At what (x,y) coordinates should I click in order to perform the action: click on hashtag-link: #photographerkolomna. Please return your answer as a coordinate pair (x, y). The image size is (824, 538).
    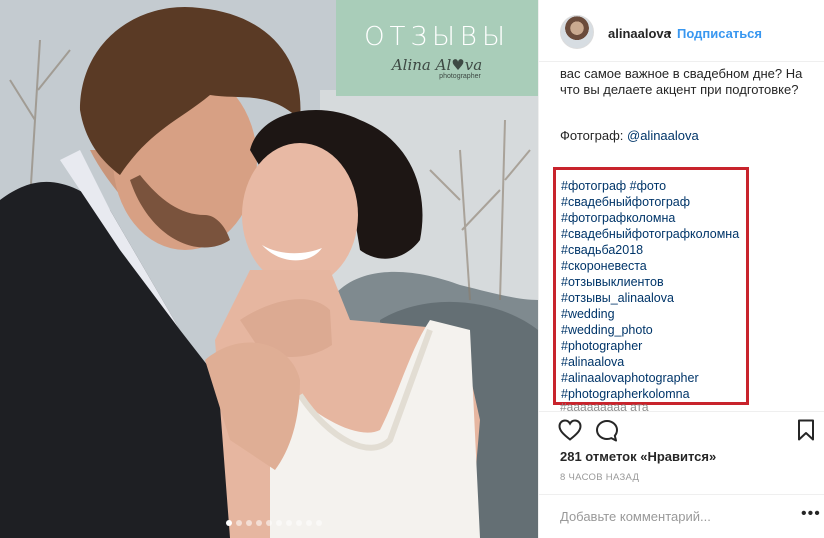
    Looking at the image, I should click on (653, 394).